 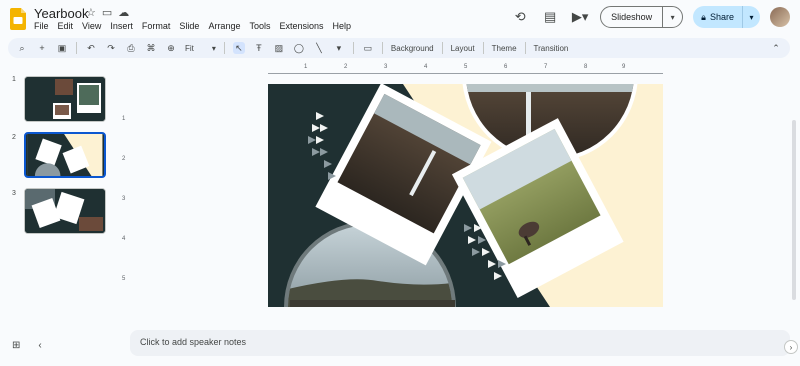 I want to click on search-menus-icon: ⌕, so click(x=22, y=48).